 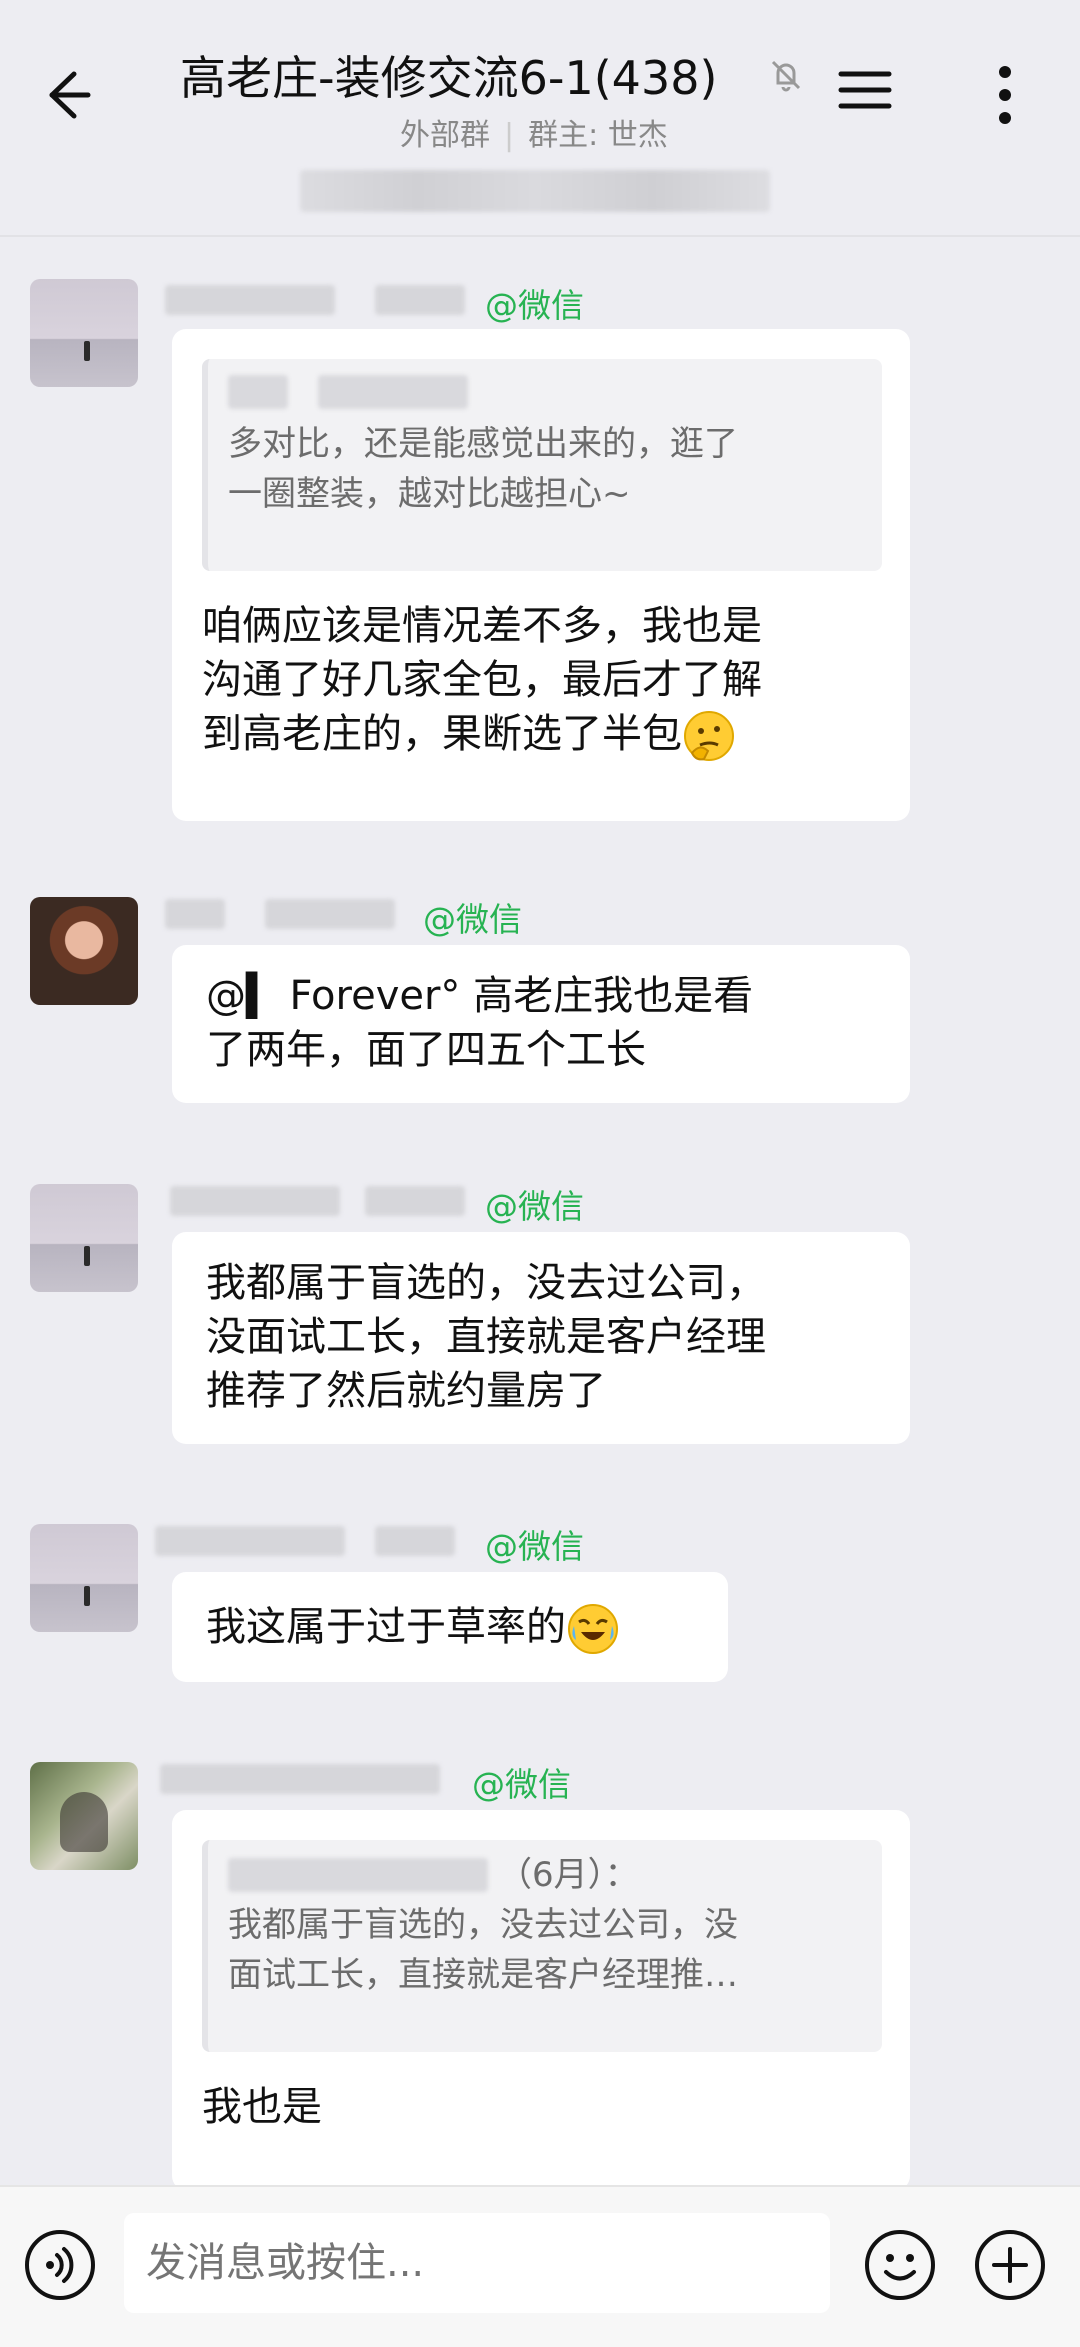 I want to click on quote-line: 一圈整装，越对比越担心~, so click(x=429, y=494).